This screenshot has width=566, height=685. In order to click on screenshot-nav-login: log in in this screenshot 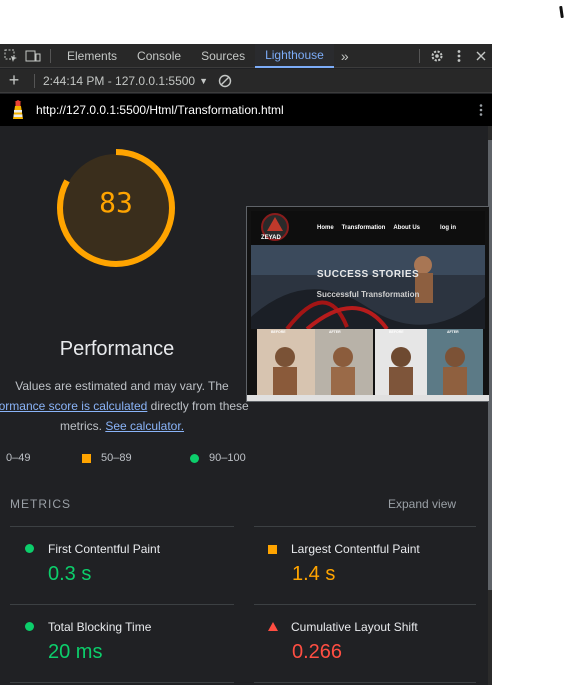, I will do `click(448, 228)`.